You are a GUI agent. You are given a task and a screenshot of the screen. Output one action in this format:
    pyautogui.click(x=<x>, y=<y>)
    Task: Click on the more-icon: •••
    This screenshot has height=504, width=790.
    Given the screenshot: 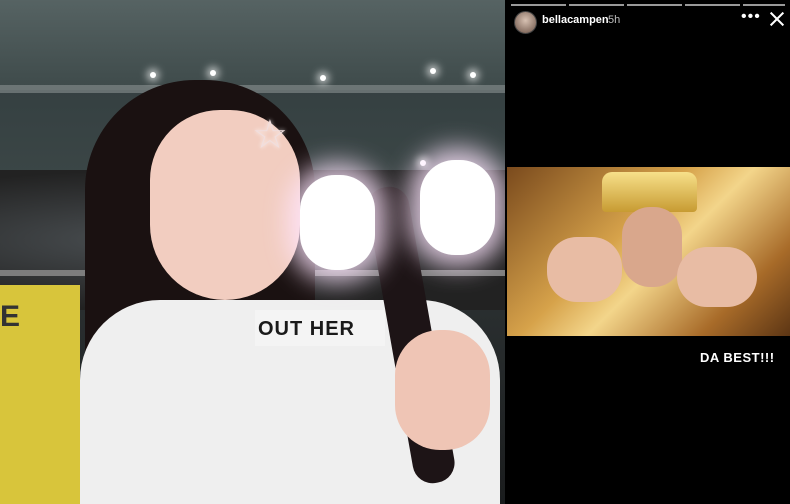 What is the action you would take?
    pyautogui.click(x=751, y=17)
    